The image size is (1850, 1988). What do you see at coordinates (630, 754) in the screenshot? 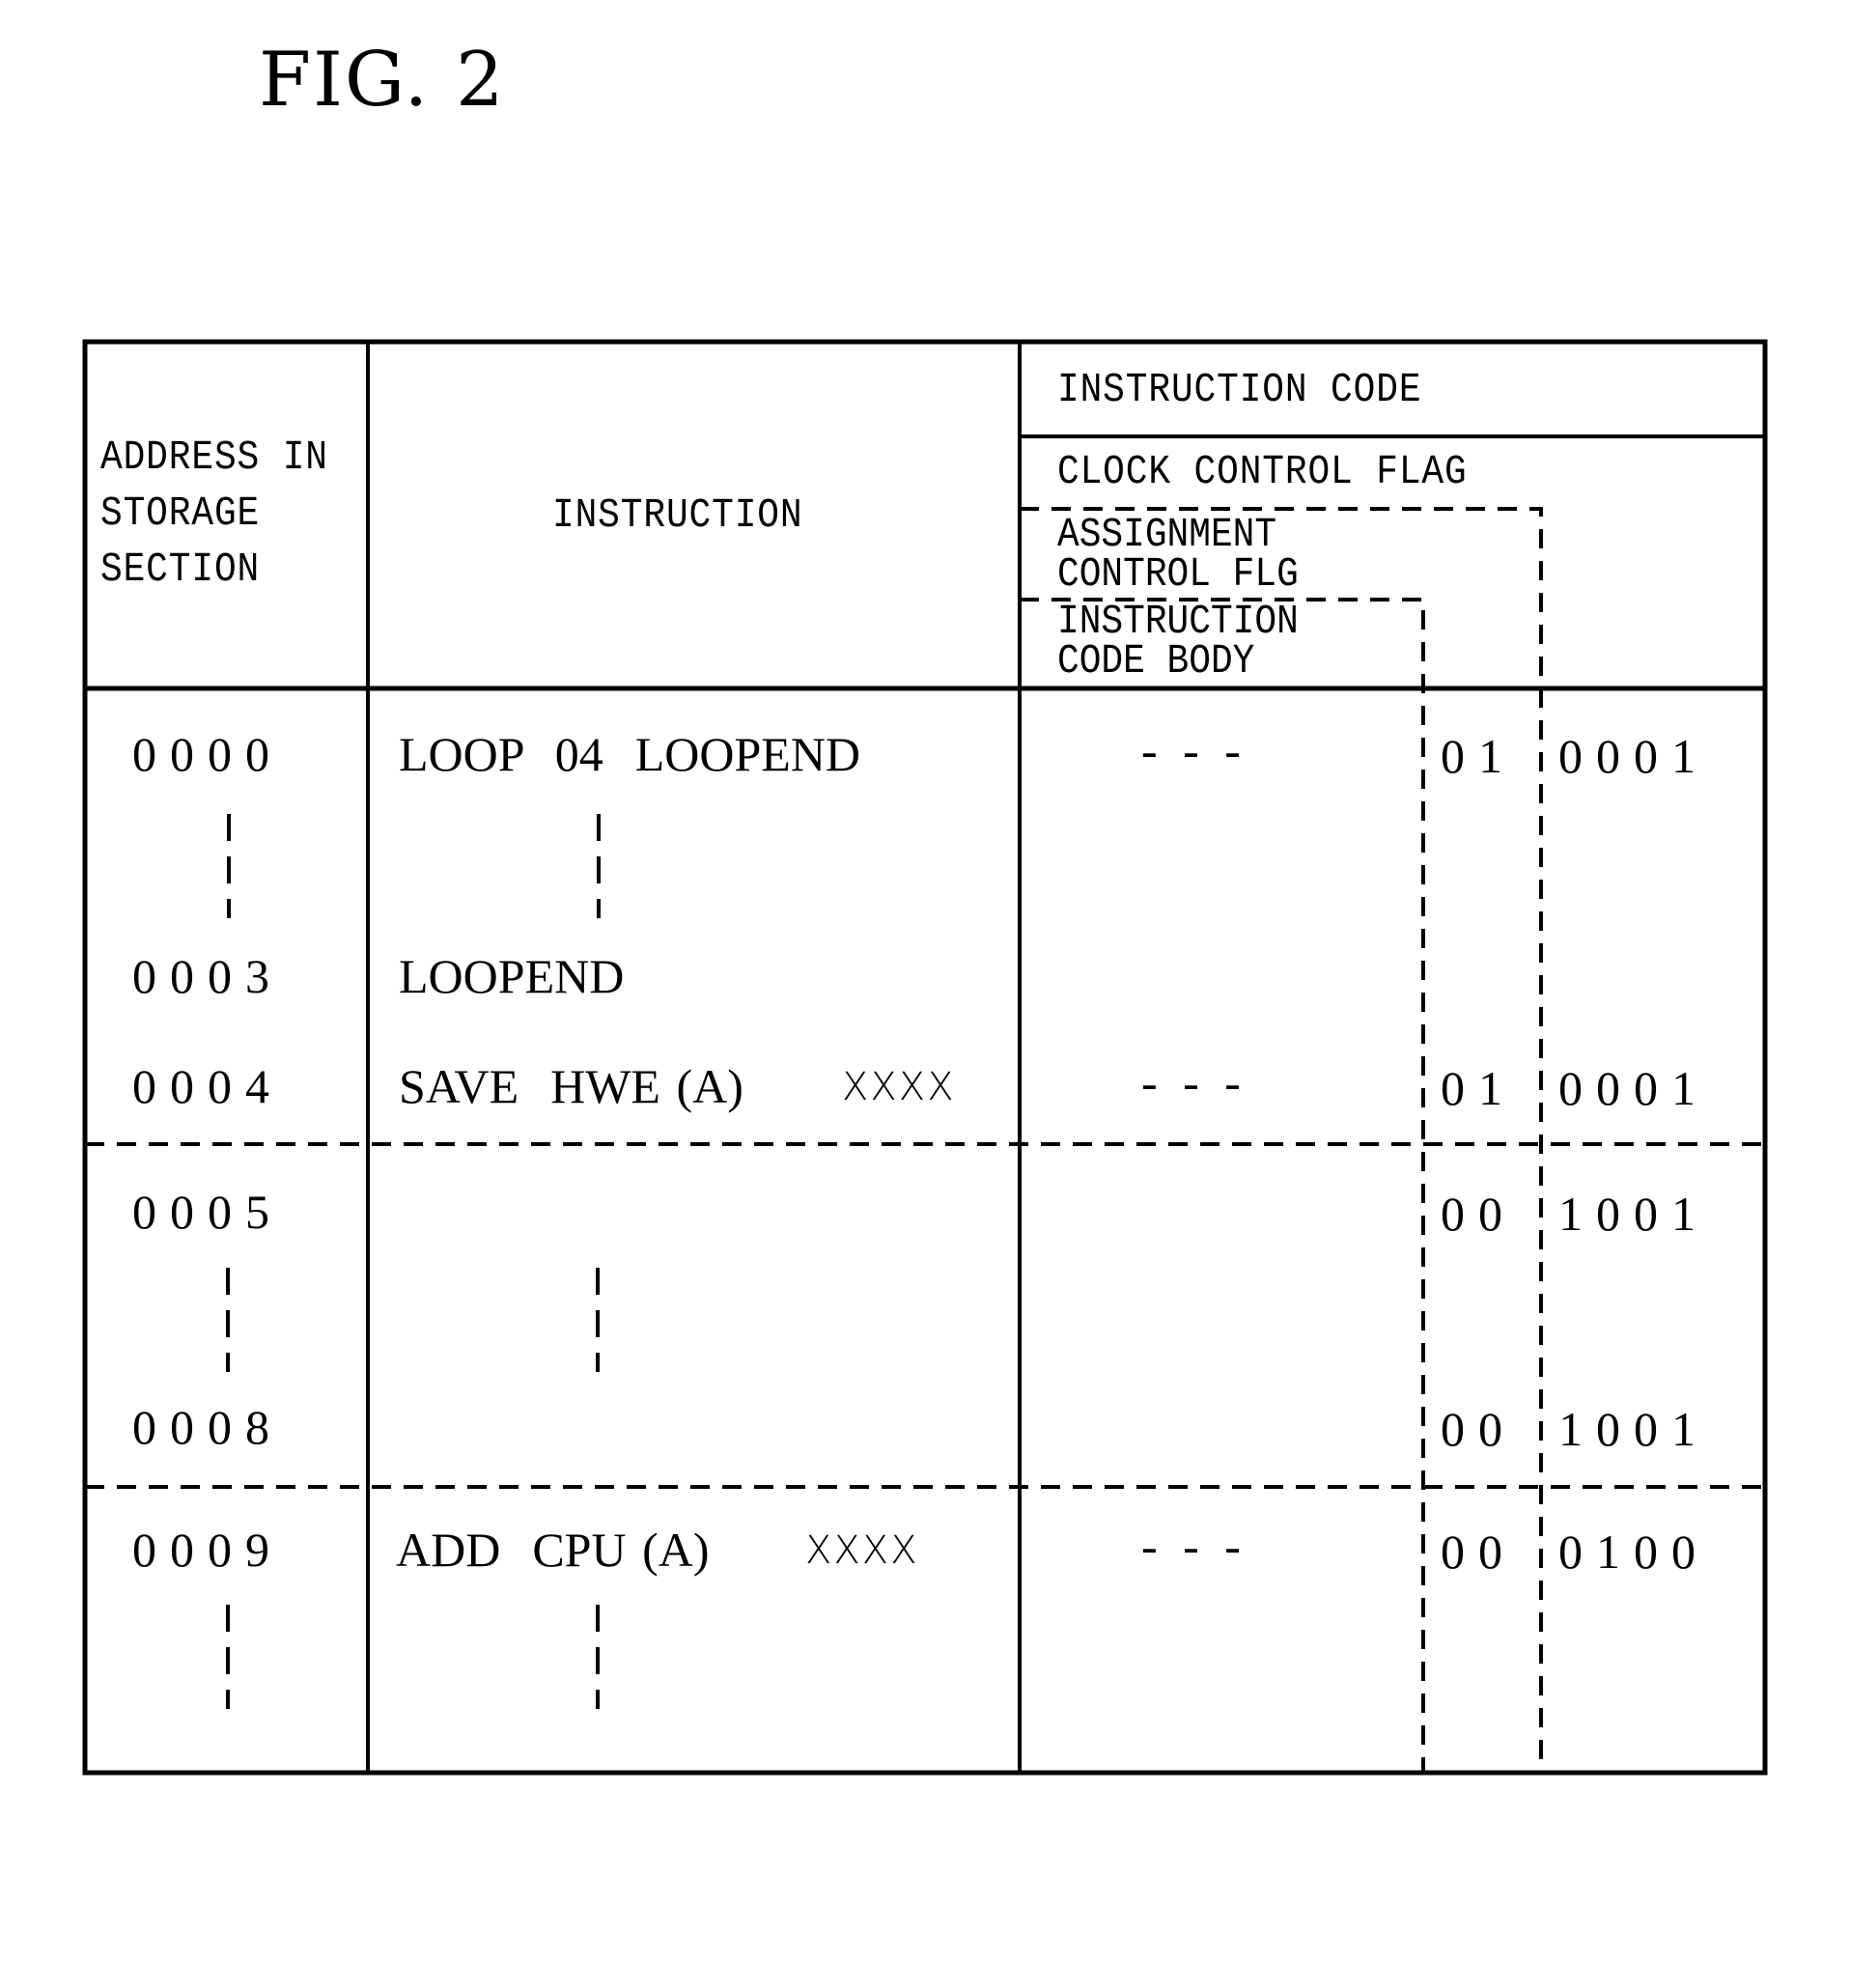
I see `instruction-cell: LOOP 04 LOOPEND` at bounding box center [630, 754].